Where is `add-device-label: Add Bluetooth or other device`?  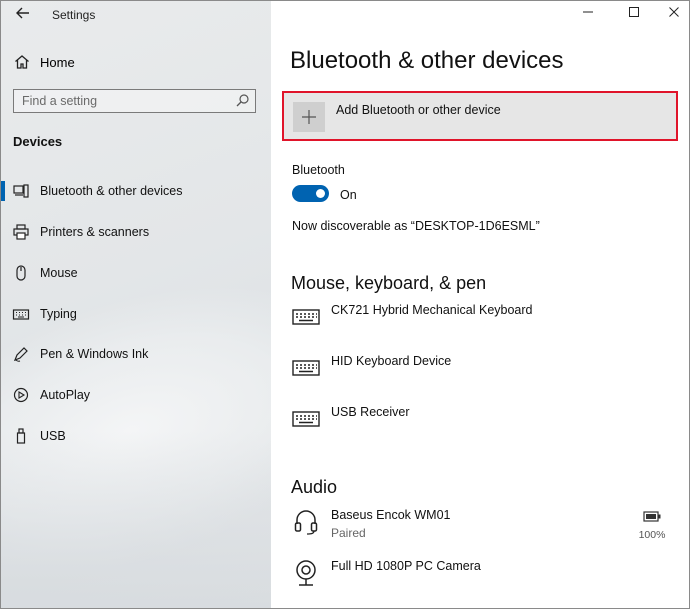 add-device-label: Add Bluetooth or other device is located at coordinates (418, 110).